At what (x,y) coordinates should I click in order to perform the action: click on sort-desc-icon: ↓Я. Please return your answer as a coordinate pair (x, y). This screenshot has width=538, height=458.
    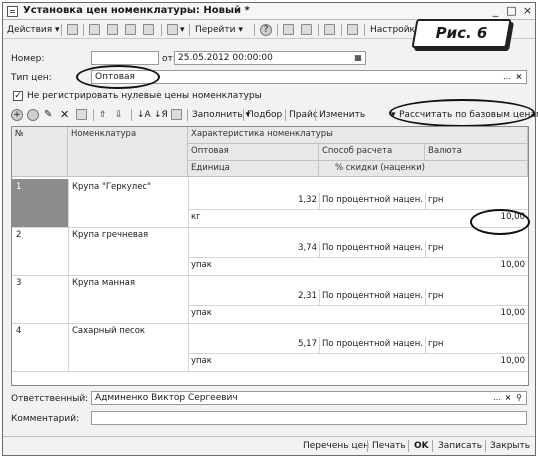
    Looking at the image, I should click on (161, 115).